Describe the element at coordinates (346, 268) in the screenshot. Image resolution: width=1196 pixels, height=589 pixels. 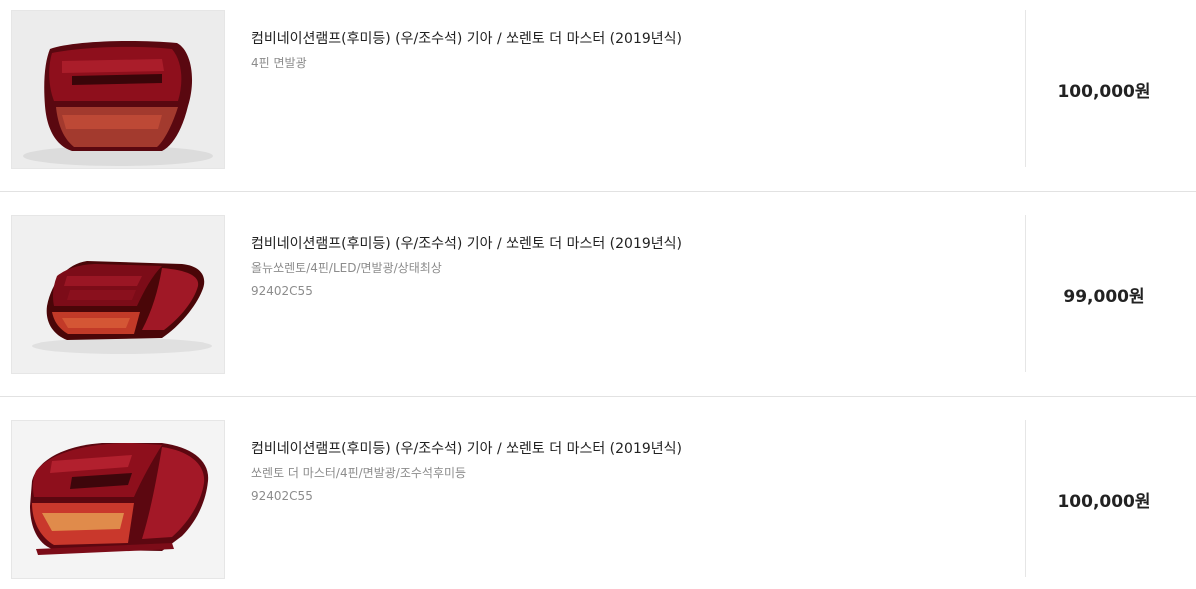
I see `product-description: 올뉴쏘렌토/4핀/LED/면발광/상태최상` at that location.